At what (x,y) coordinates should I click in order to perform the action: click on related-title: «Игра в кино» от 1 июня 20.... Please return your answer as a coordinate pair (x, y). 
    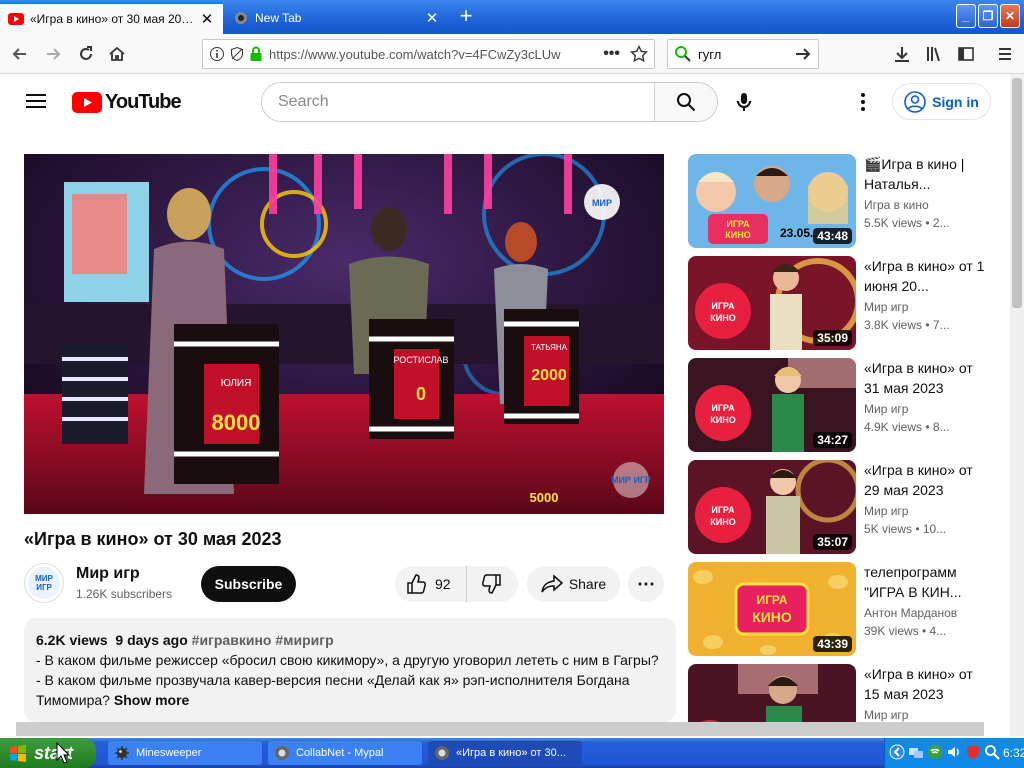
    Looking at the image, I should click on (928, 276).